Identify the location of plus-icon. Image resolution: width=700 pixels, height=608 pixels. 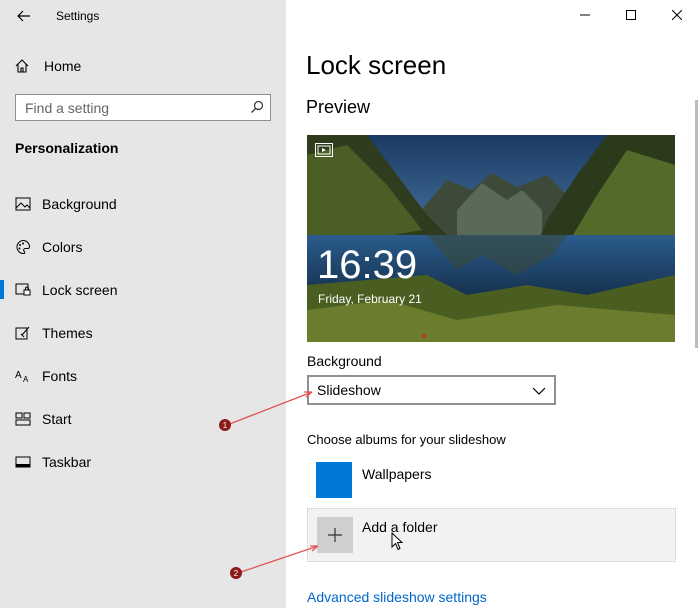
(335, 535).